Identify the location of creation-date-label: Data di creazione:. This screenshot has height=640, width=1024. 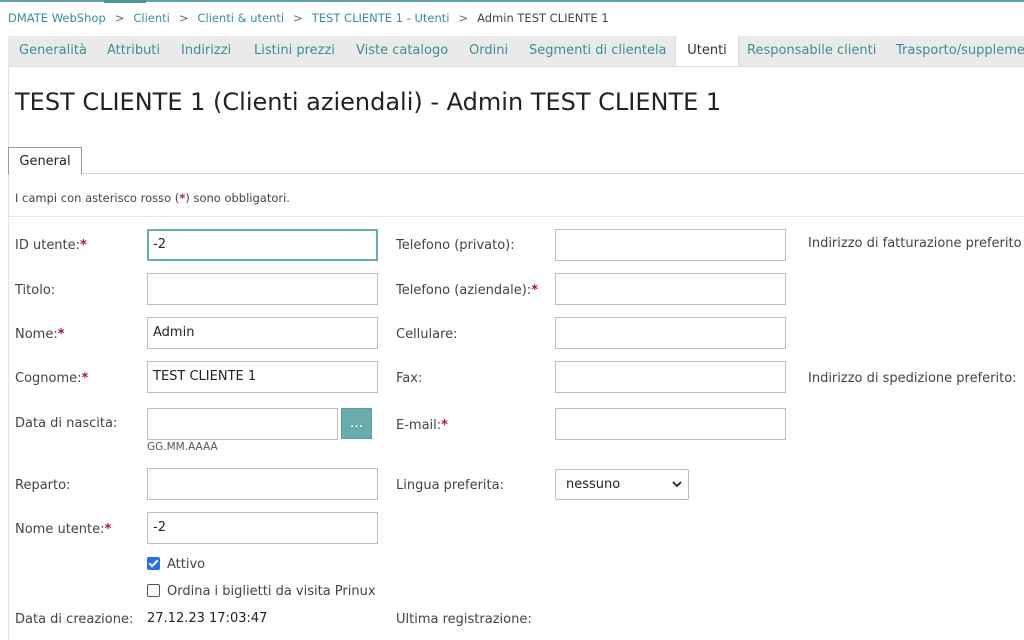
(74, 619).